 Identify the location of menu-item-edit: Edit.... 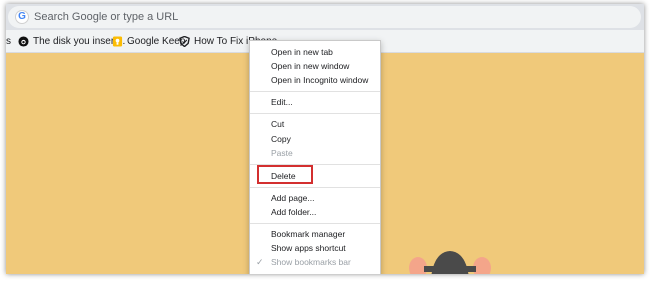
(315, 102).